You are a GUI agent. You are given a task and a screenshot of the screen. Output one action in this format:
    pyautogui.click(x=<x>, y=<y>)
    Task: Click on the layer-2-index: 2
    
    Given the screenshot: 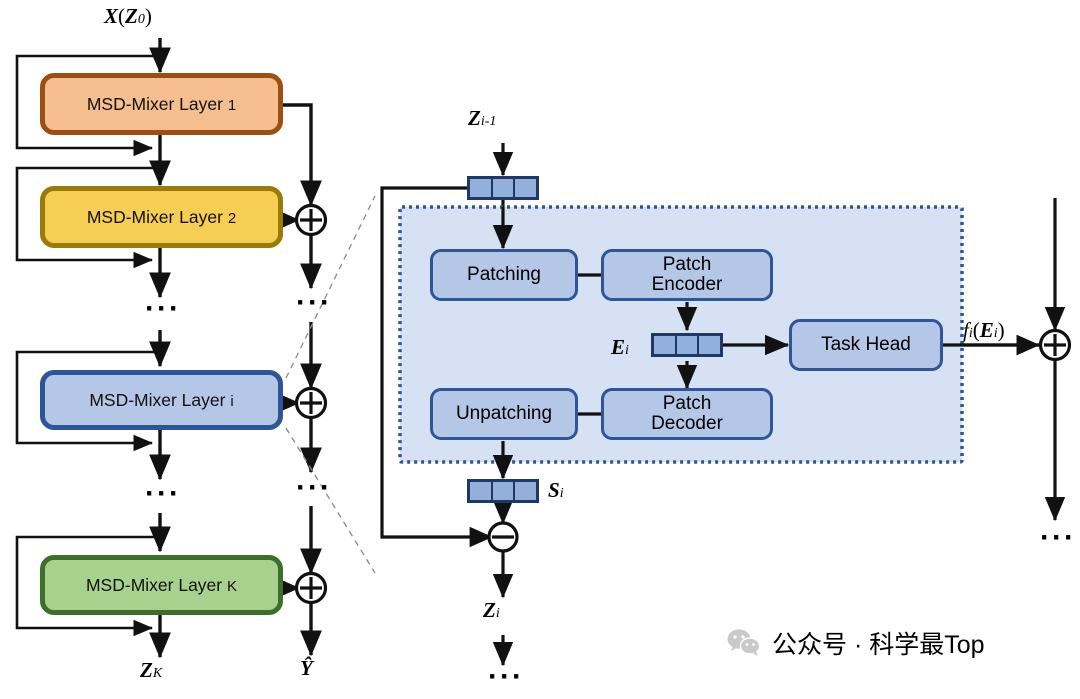 What is the action you would take?
    pyautogui.click(x=232, y=218)
    